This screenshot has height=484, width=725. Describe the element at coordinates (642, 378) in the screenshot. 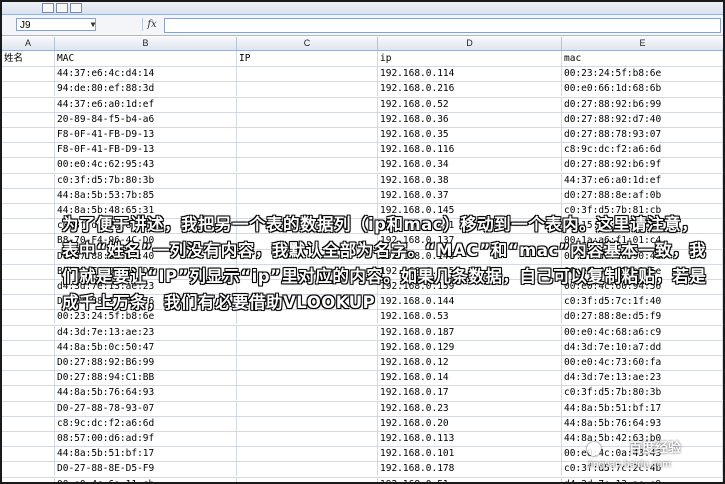

I see `table-cell: d4:3d:7e:13:ae:23` at that location.